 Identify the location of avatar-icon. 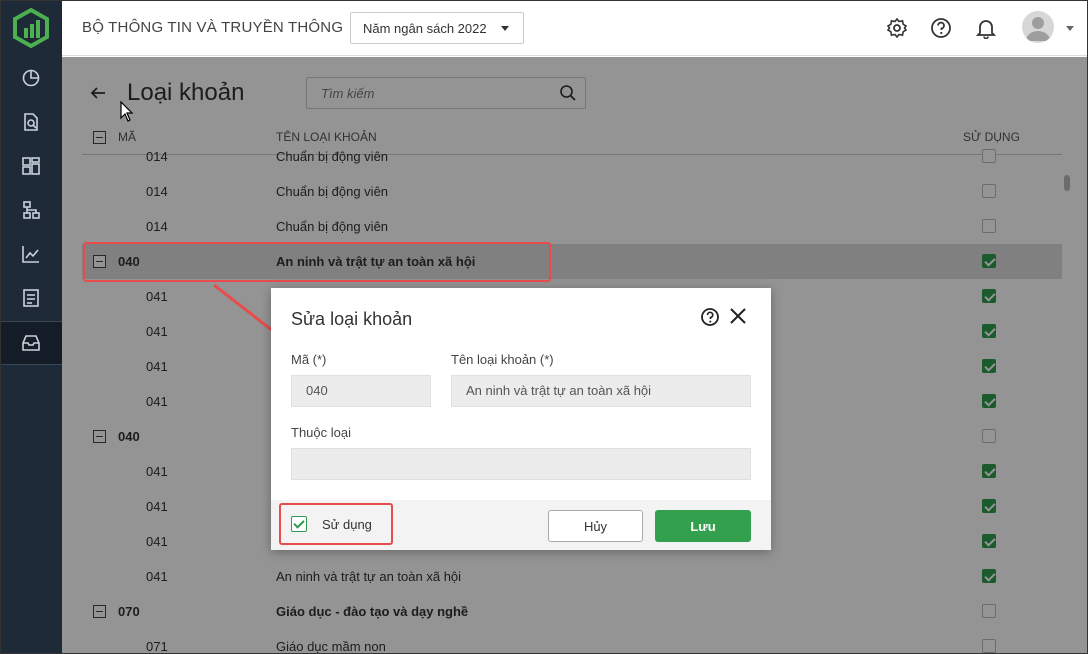
(1038, 29).